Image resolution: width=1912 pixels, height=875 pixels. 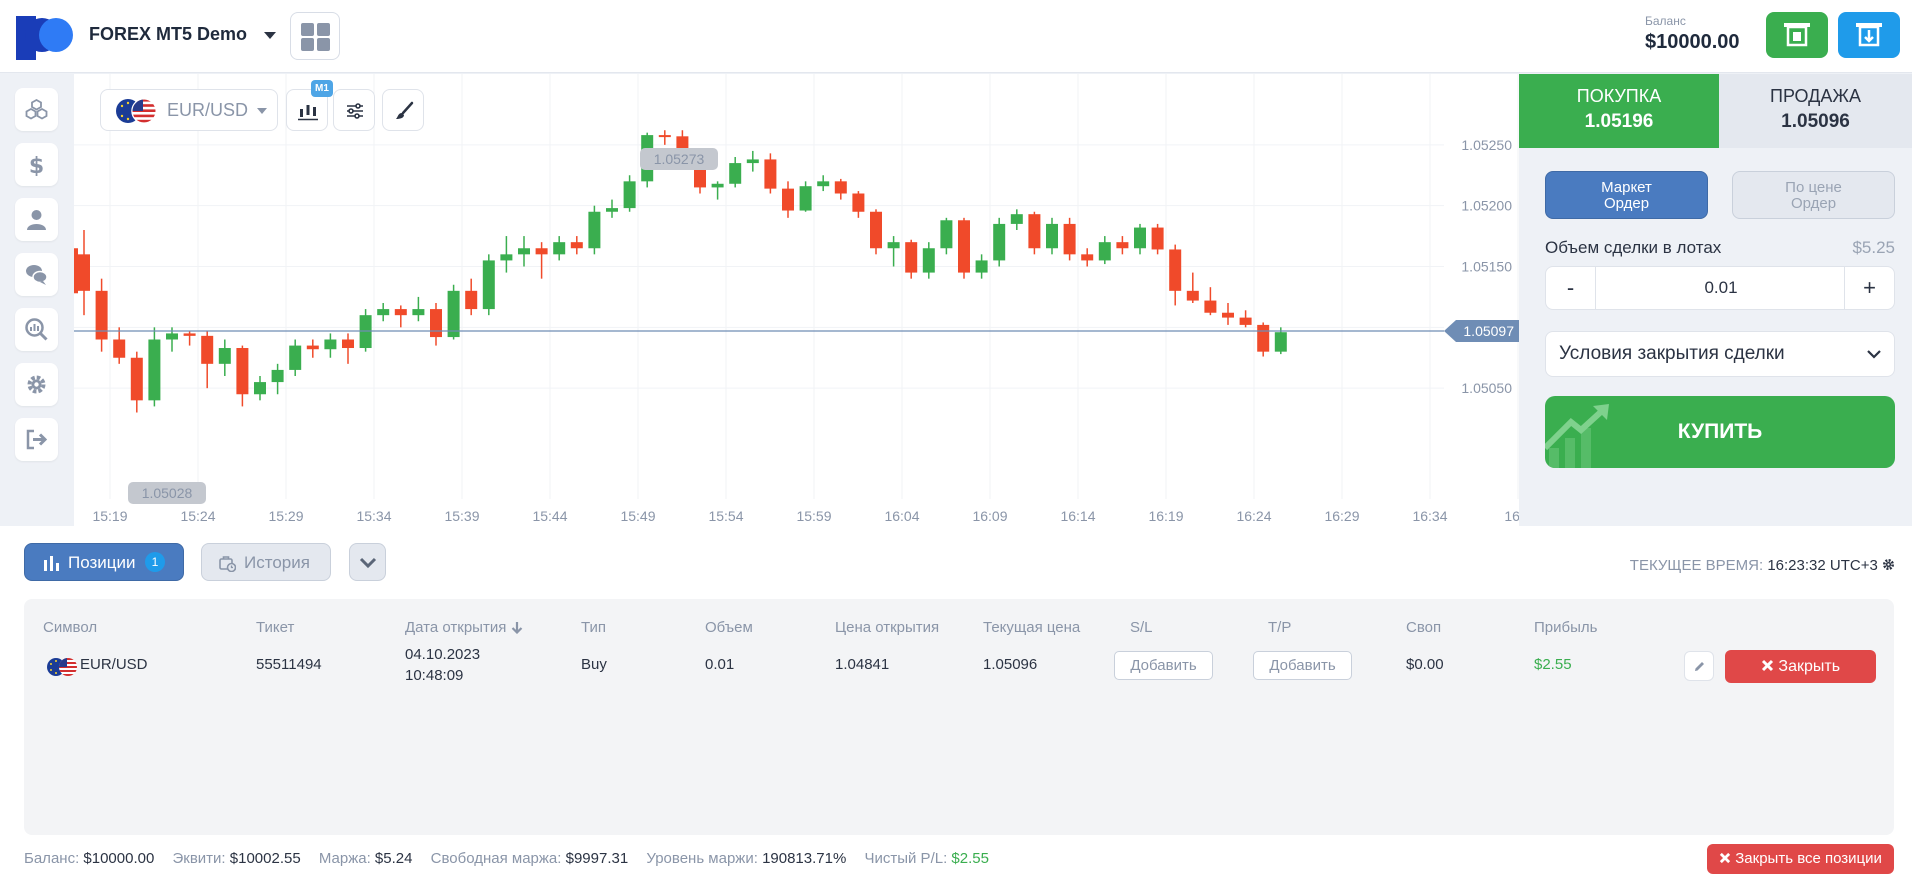 I want to click on stat-free-margin-label: Свободная маржа:, so click(x=496, y=858).